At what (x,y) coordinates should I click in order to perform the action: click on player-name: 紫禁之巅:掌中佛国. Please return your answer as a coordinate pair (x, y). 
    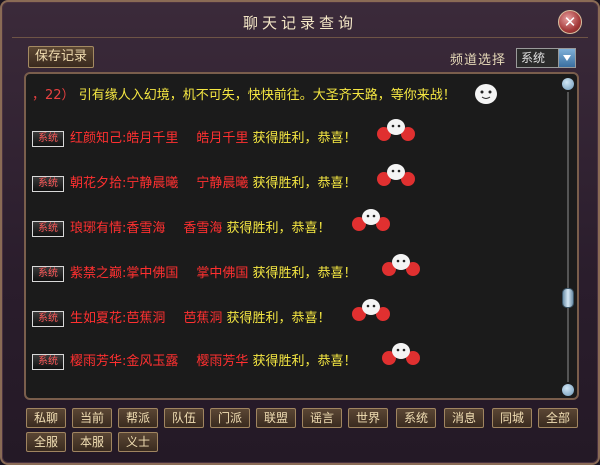
    Looking at the image, I should click on (124, 273).